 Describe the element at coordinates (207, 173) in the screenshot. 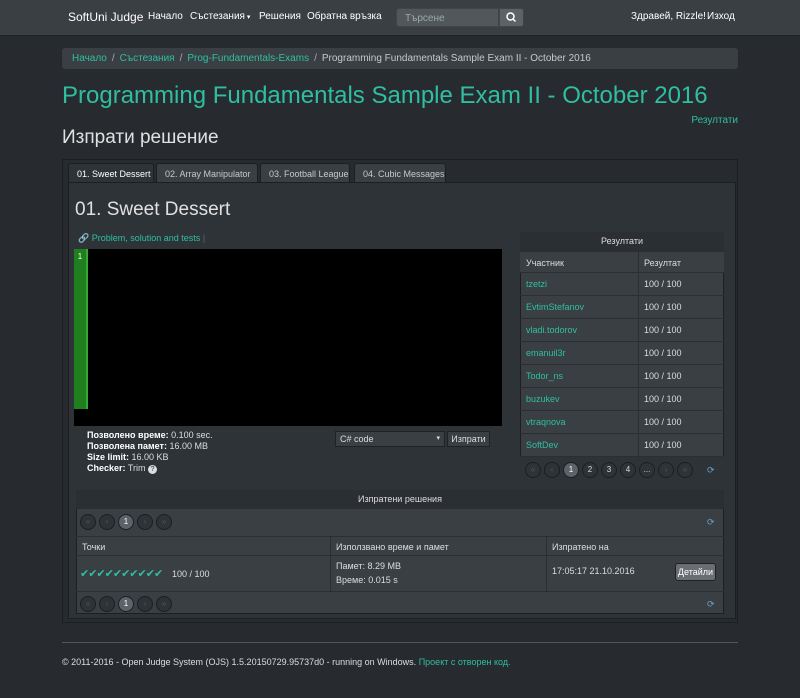

I see `tab-array-manipulator: 02. Array Manipulator` at that location.